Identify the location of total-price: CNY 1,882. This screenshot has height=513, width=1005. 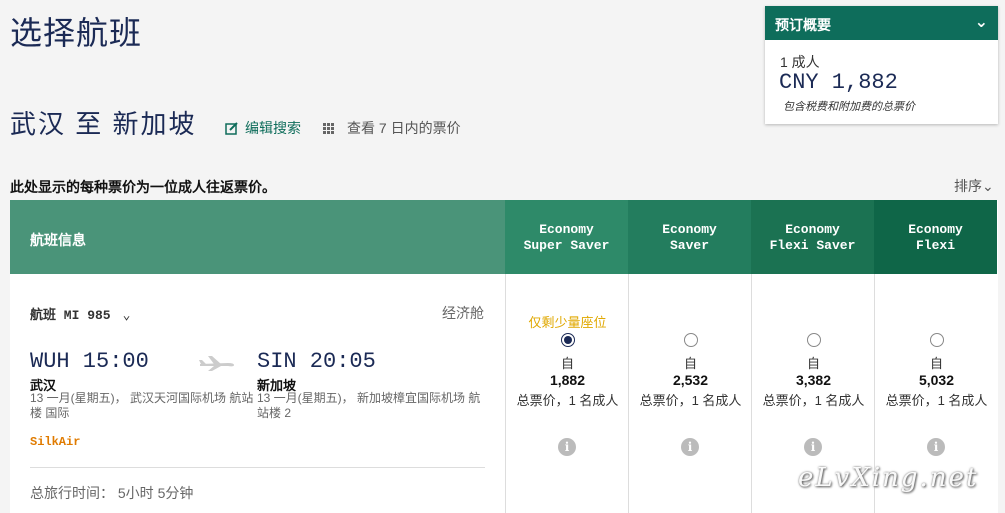
(838, 82).